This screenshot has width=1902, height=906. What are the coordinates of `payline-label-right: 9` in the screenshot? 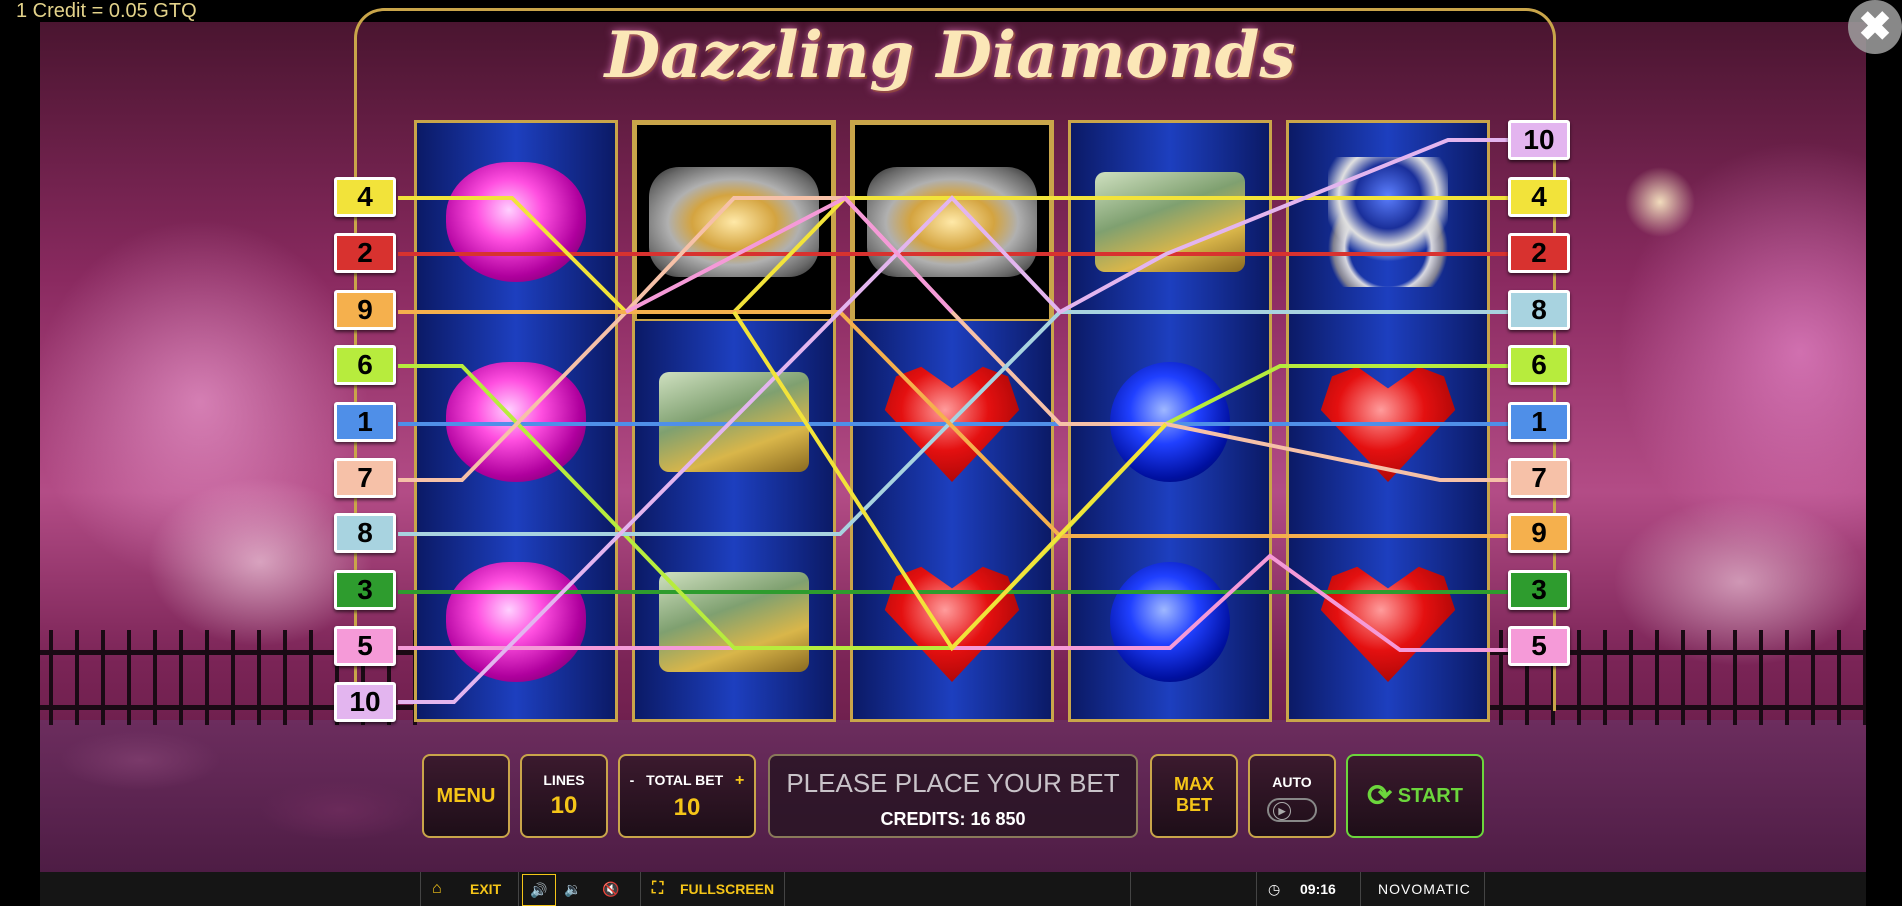 It's located at (1539, 533).